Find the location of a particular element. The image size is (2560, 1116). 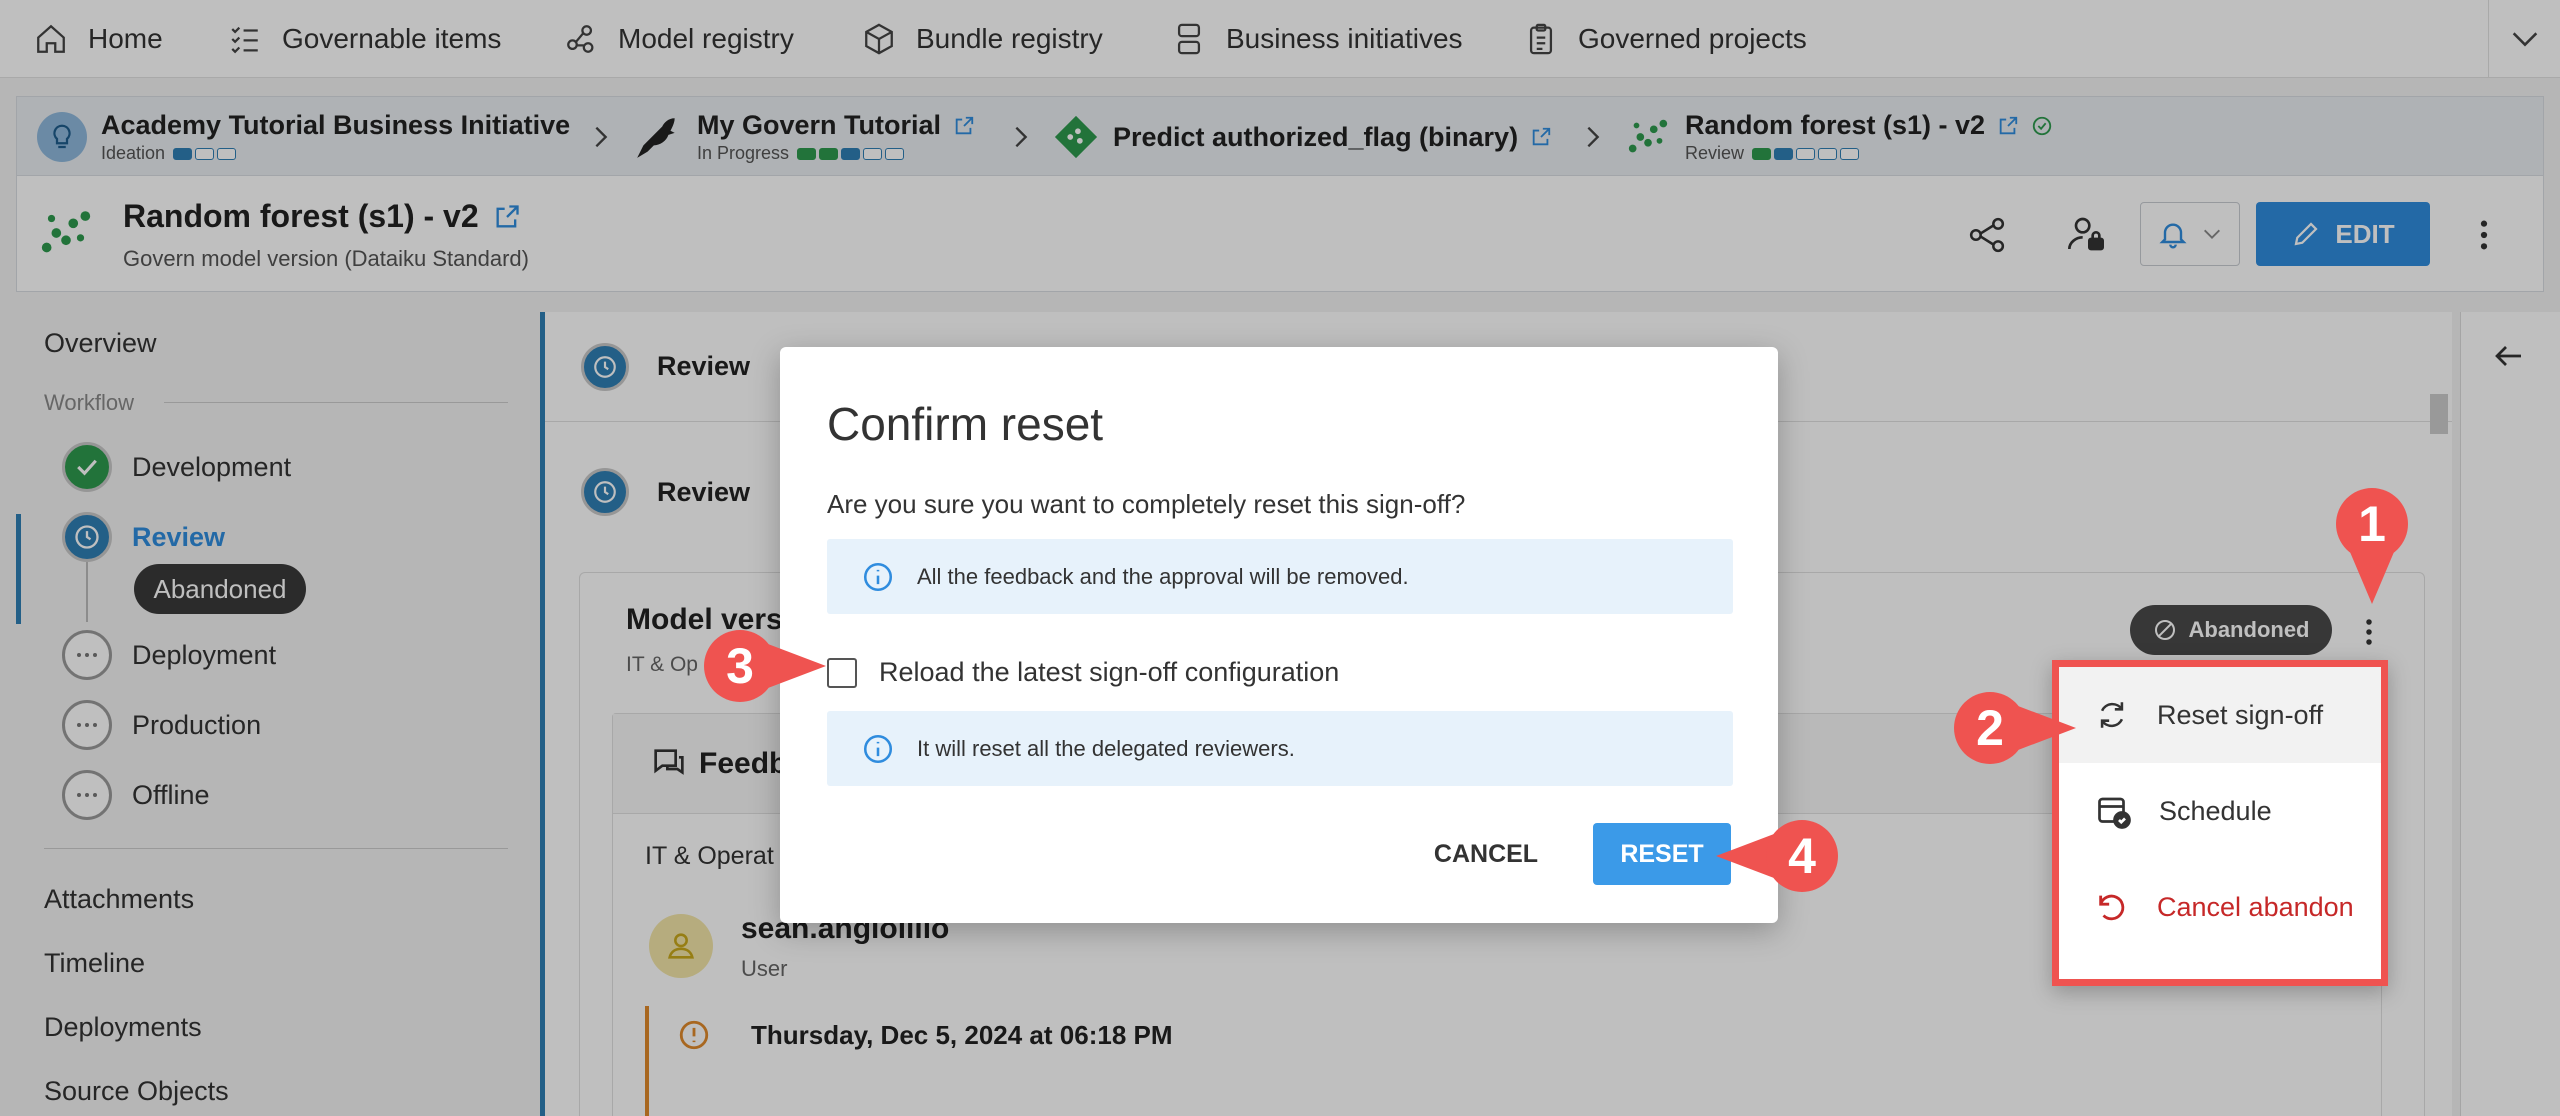

dialog-title: Confirm reset is located at coordinates (965, 424).